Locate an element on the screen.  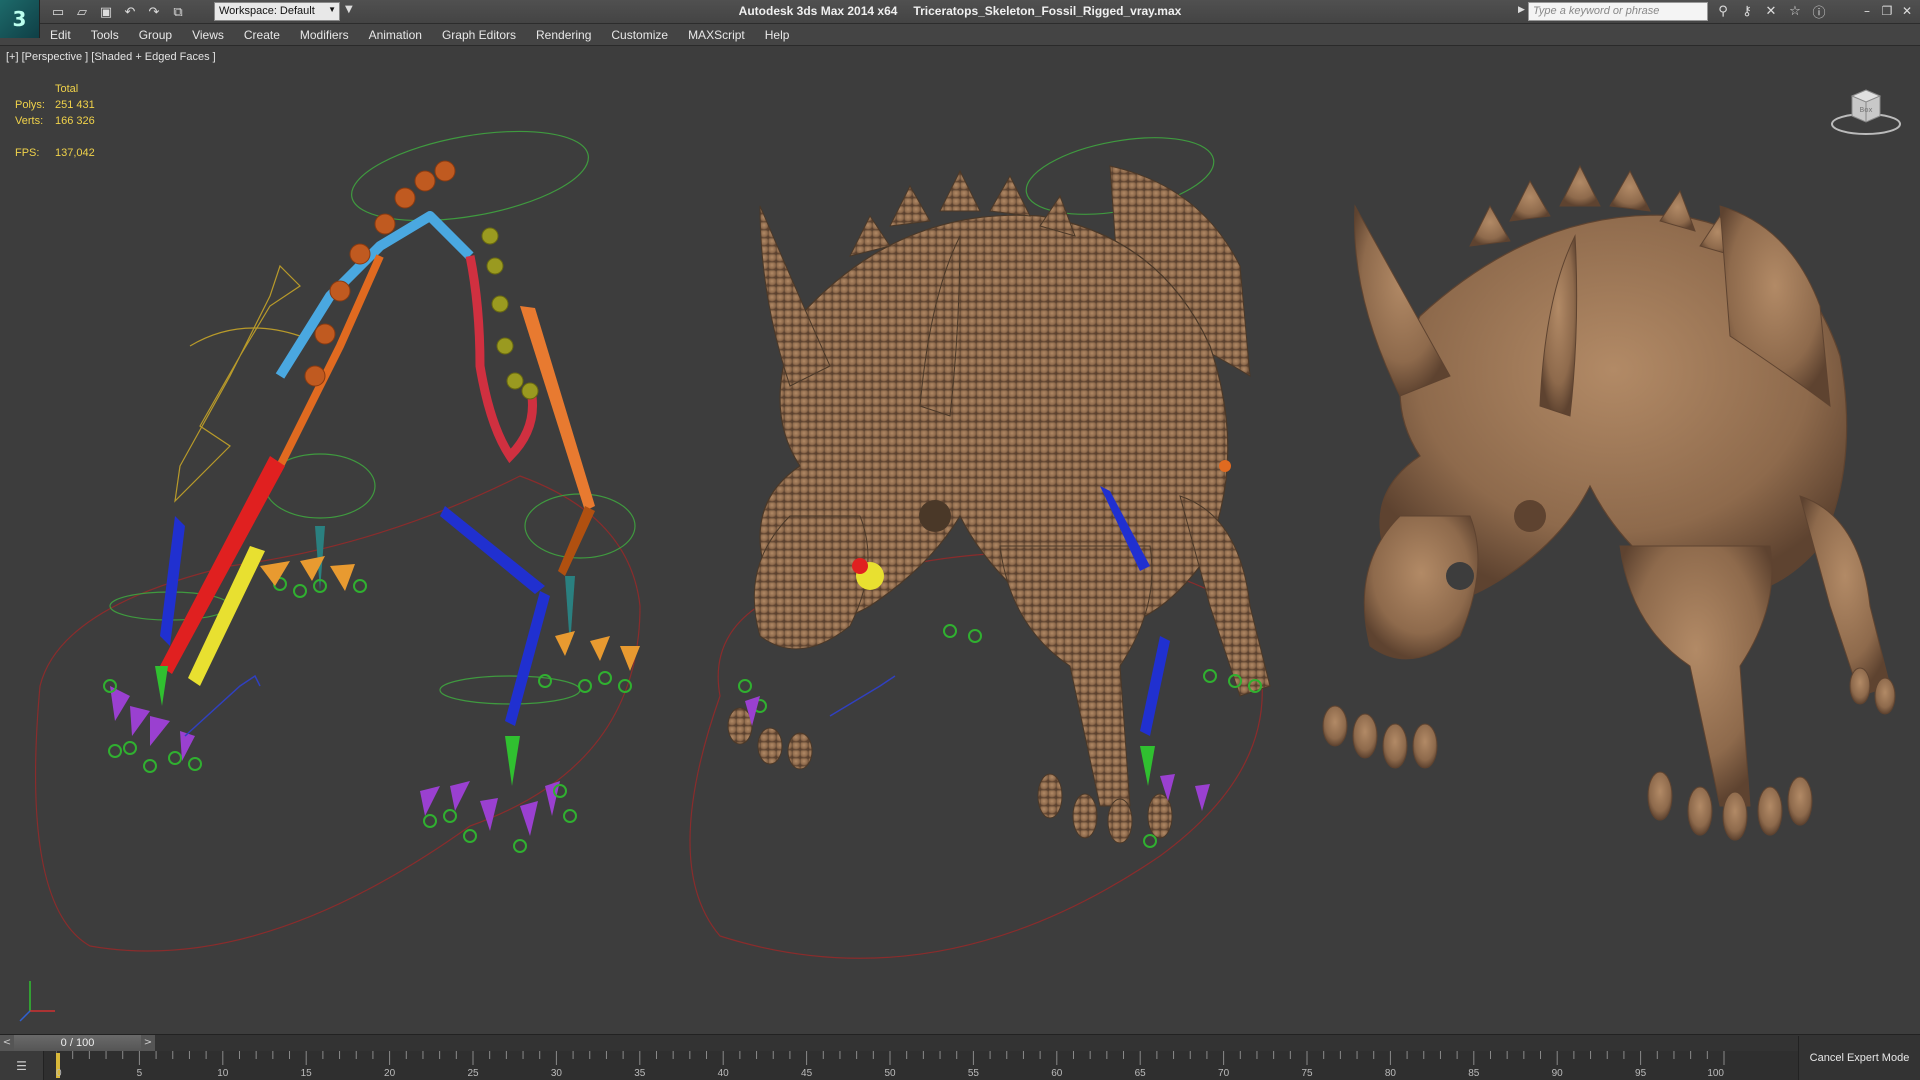
viewcube-label: Box is located at coordinates (1865, 110).